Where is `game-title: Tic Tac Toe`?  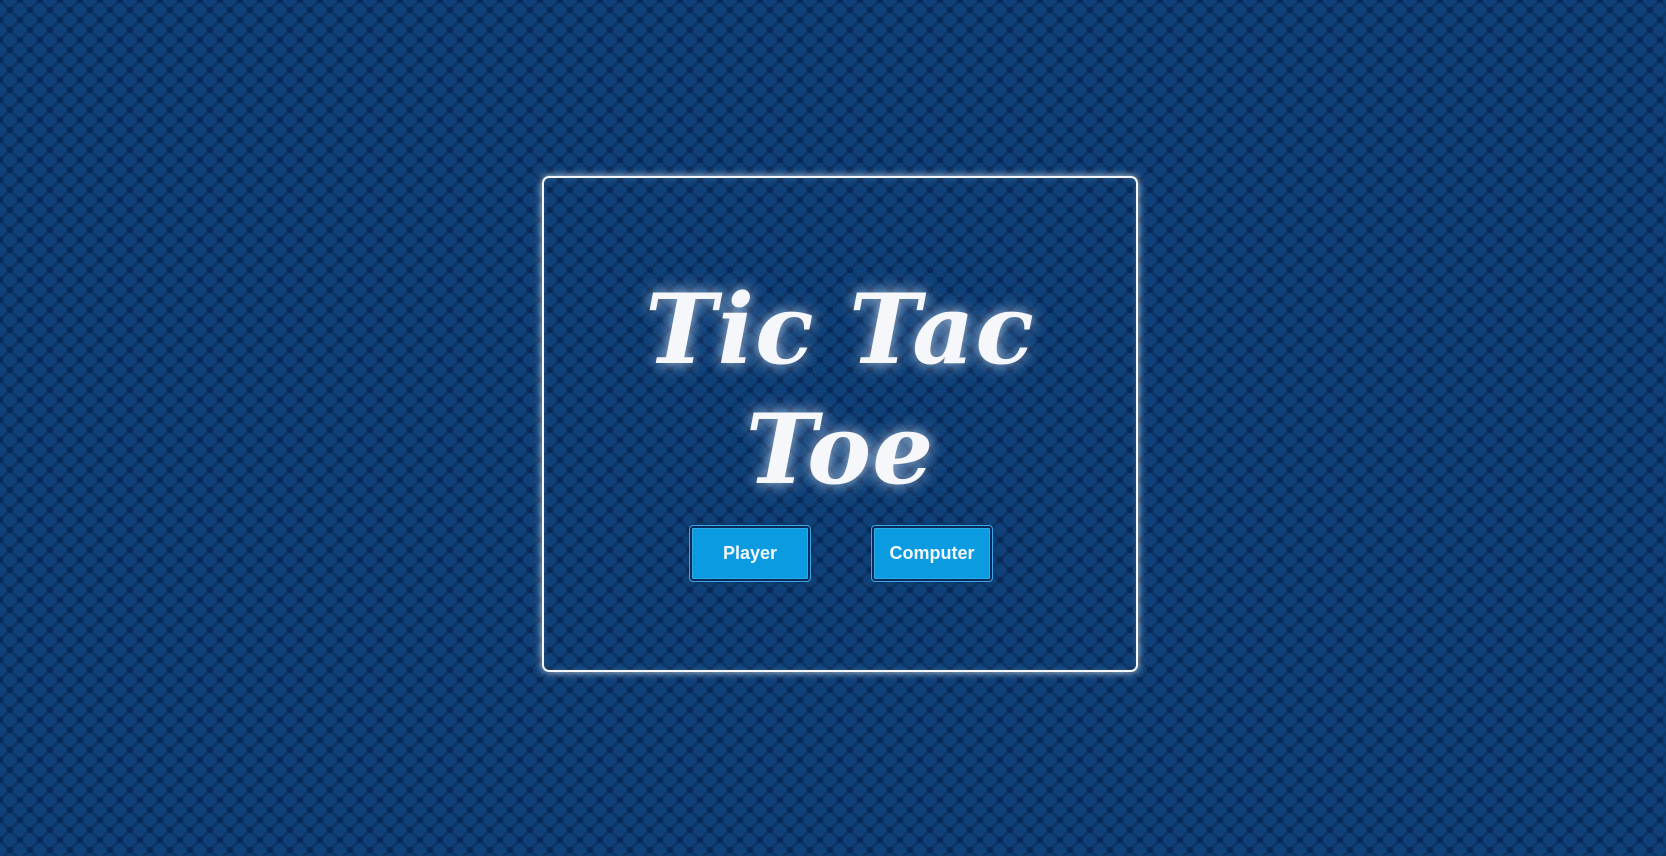
game-title: Tic Tac Toe is located at coordinates (840, 389).